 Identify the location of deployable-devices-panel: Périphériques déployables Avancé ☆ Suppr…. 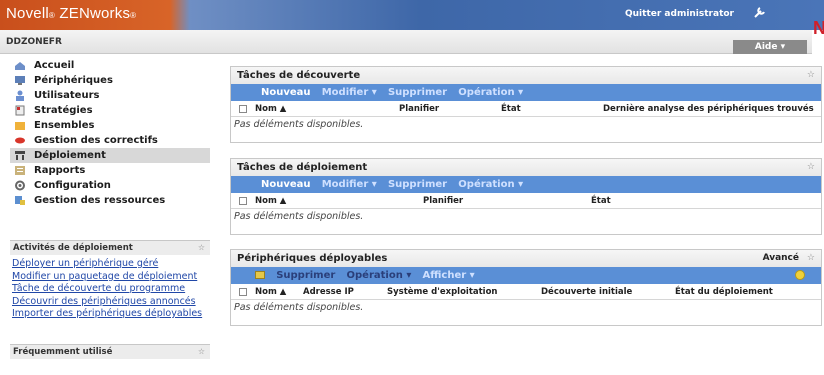
(526, 287).